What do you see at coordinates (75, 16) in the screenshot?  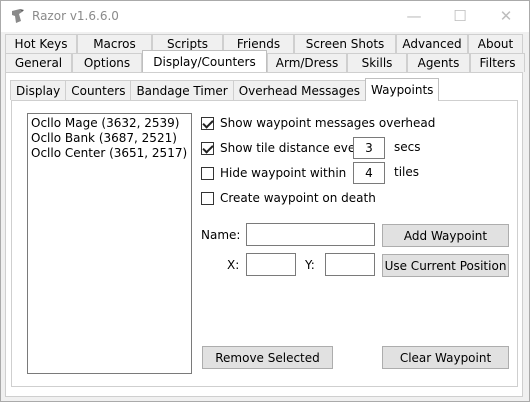 I see `window-title: Razor v1.6.6.0` at bounding box center [75, 16].